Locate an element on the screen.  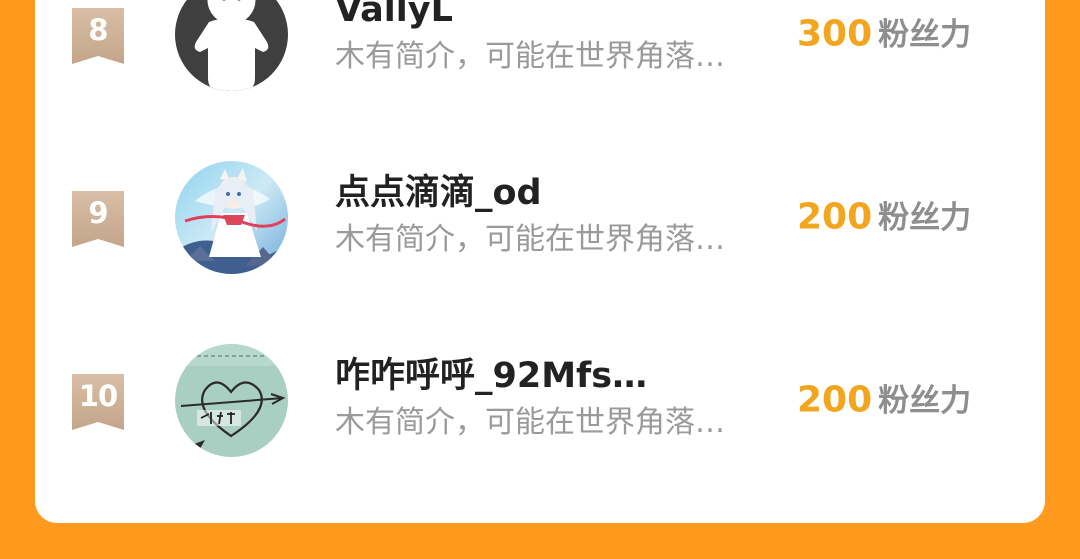
default-person-avatar-icon is located at coordinates (231, 45).